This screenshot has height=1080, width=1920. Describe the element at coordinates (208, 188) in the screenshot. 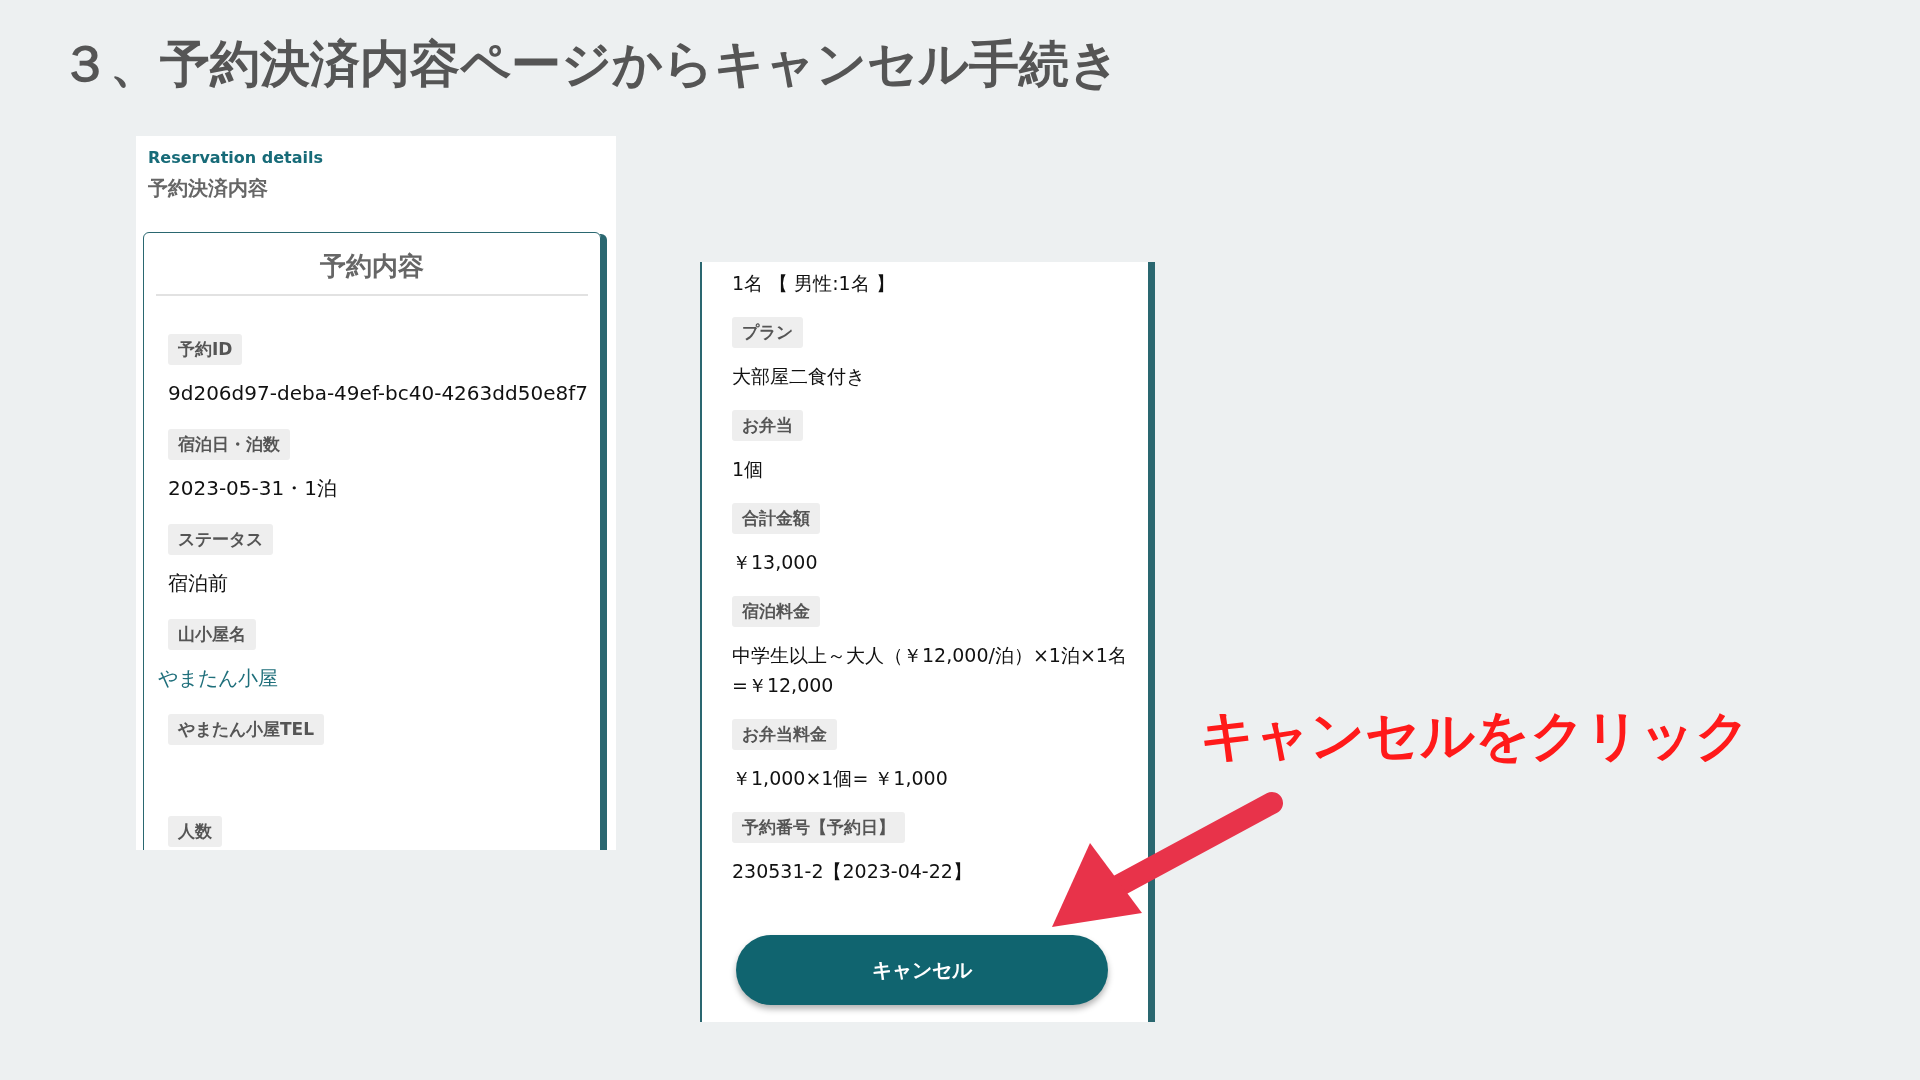

I see `section-heading: 予約決済内容` at that location.